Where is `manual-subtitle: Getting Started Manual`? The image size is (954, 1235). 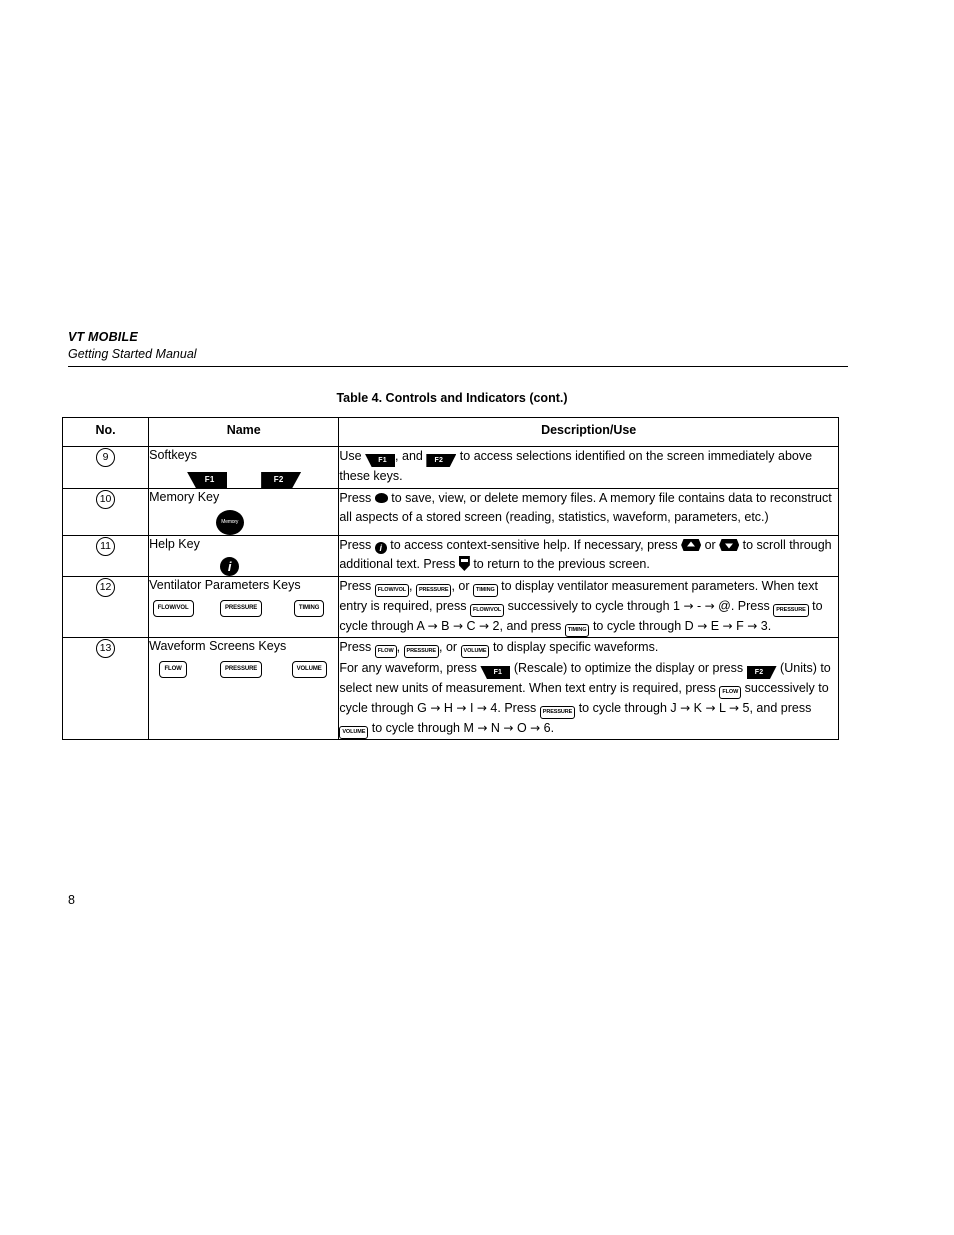
manual-subtitle: Getting Started Manual is located at coordinates (132, 354).